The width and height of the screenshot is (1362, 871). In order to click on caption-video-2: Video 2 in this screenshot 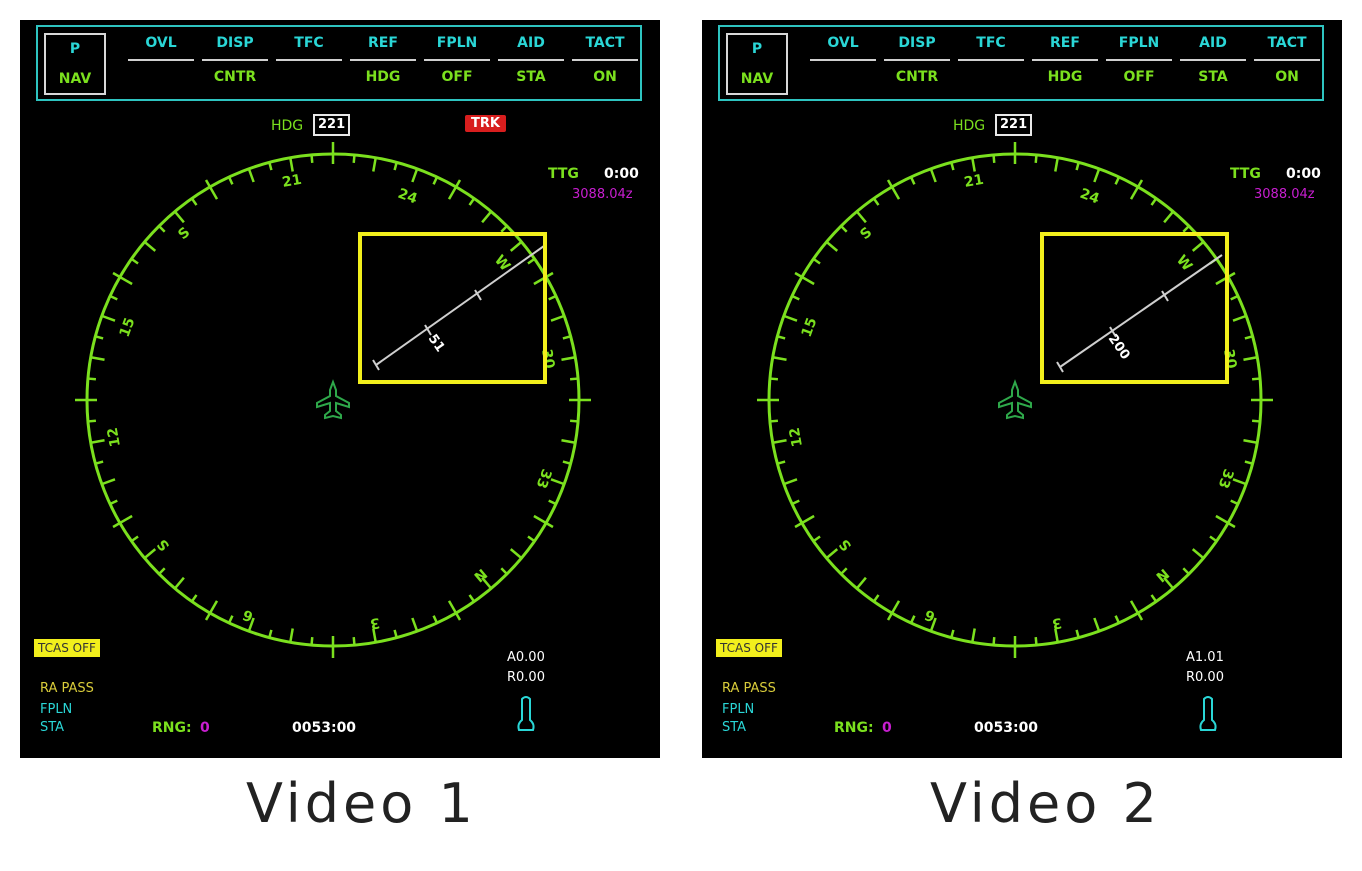, I will do `click(1045, 803)`.